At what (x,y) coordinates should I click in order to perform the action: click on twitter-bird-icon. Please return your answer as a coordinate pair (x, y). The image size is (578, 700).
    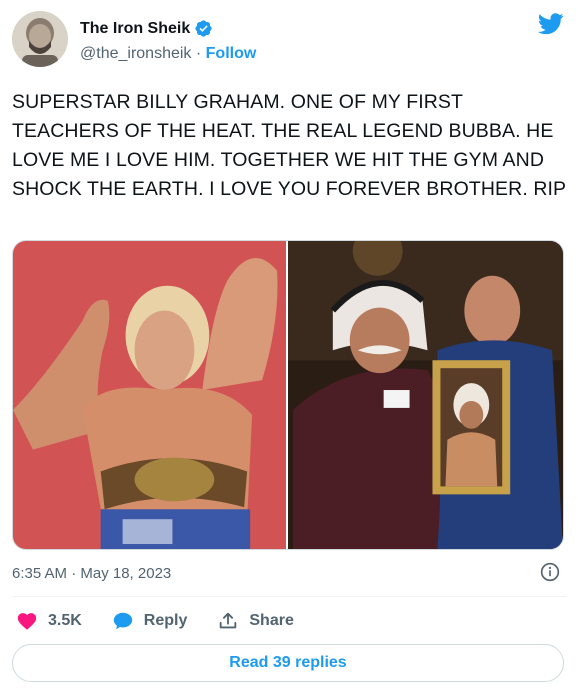
    Looking at the image, I should click on (551, 24).